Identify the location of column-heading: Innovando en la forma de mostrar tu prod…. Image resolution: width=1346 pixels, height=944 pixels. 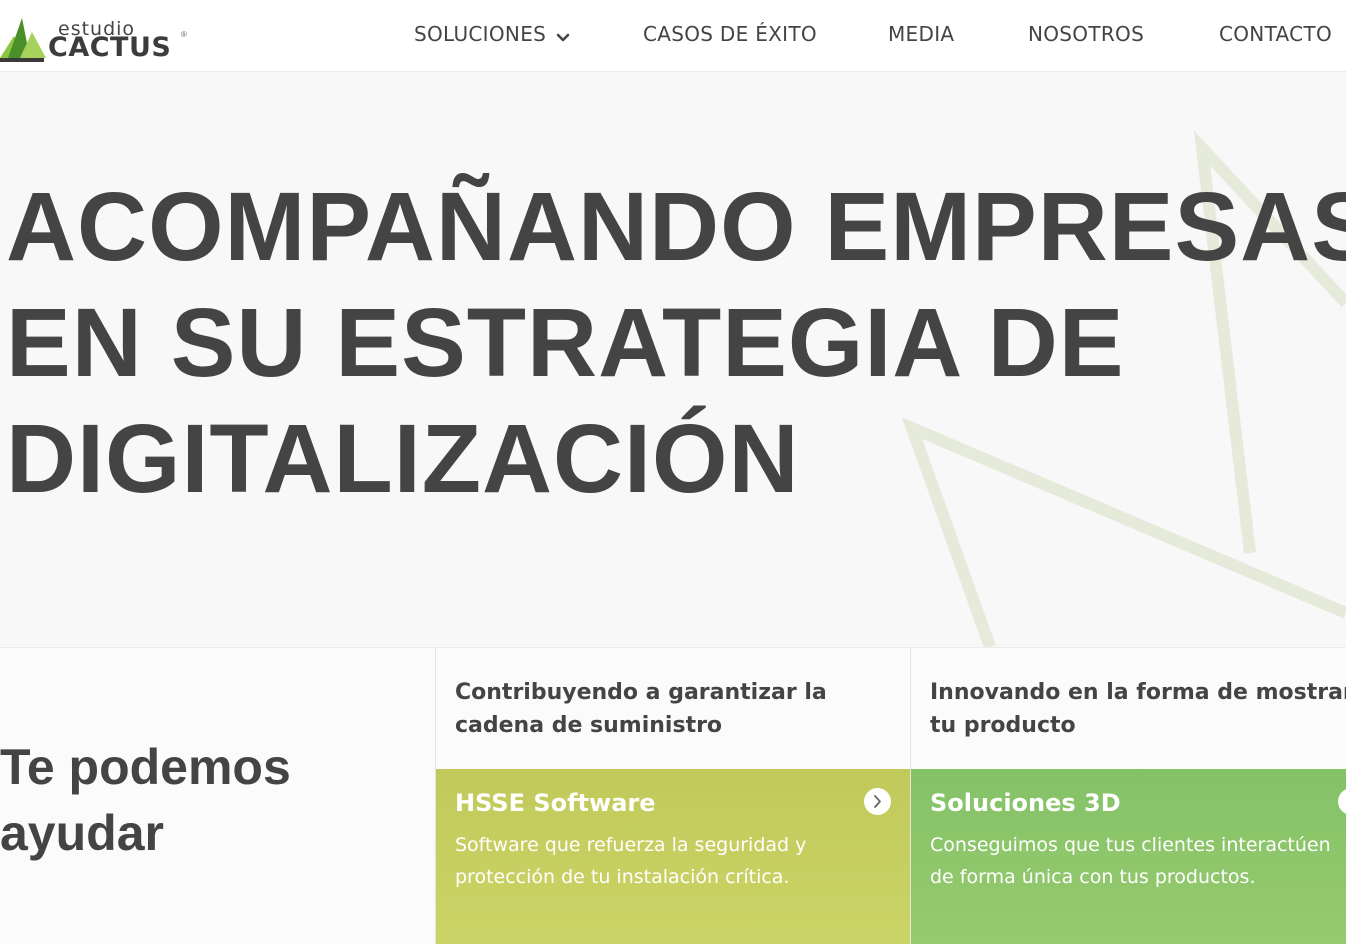
(1138, 709).